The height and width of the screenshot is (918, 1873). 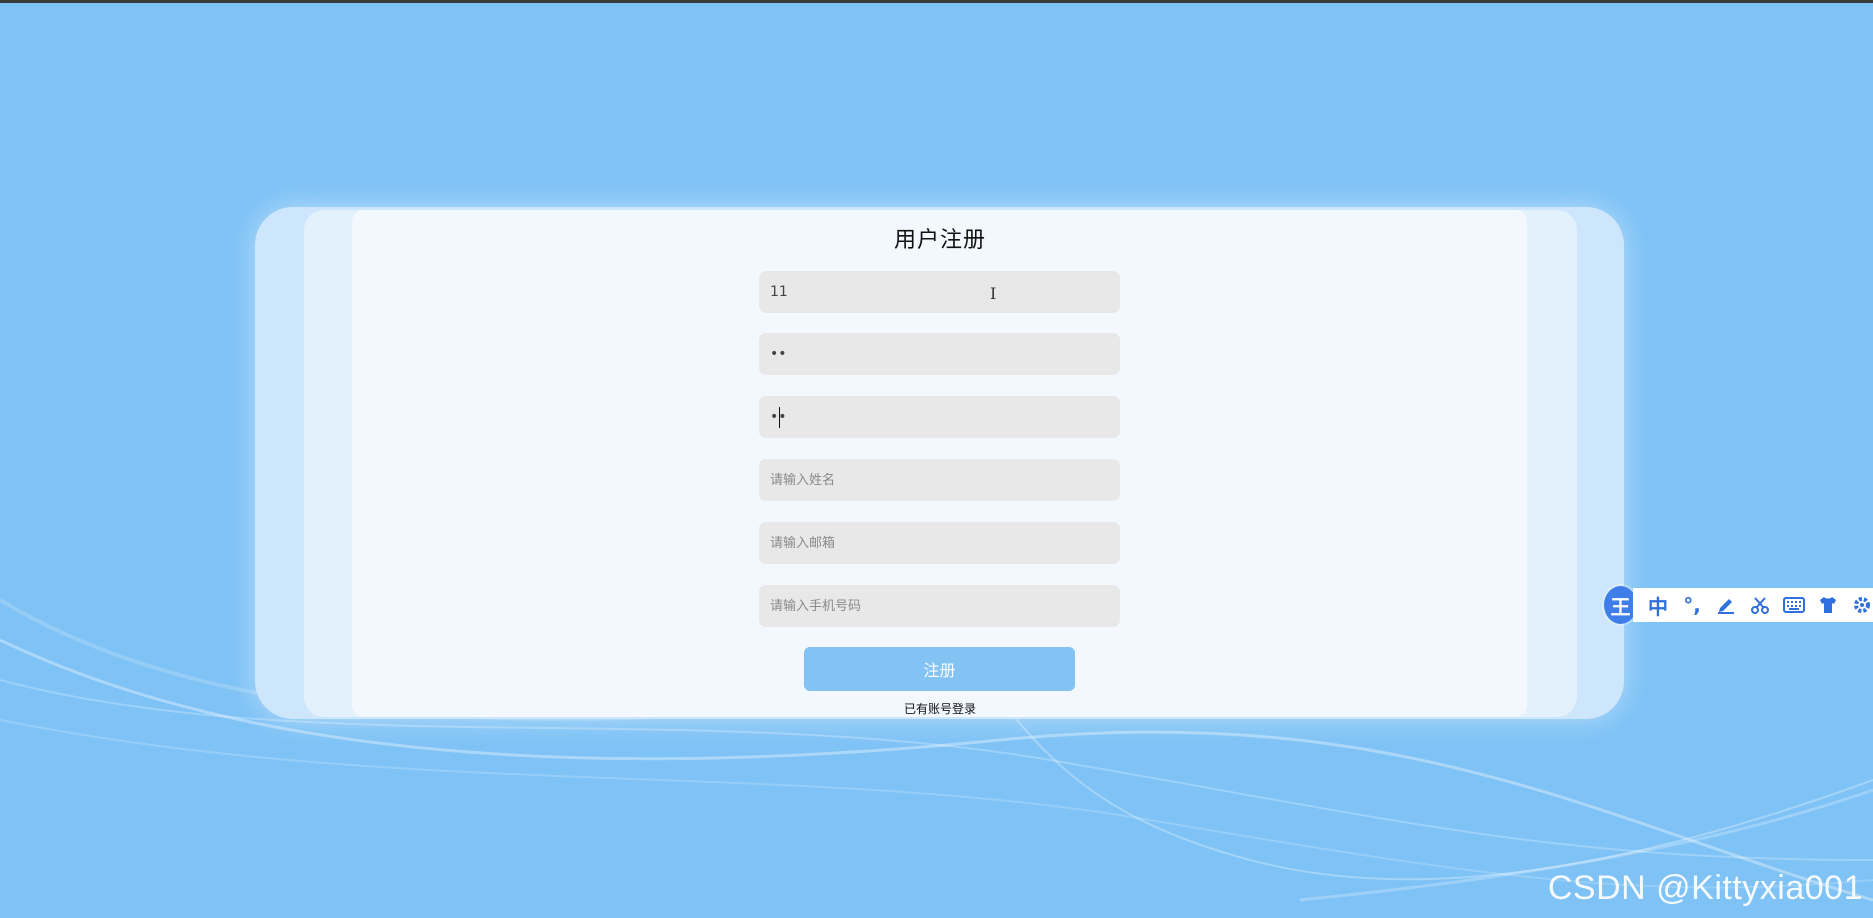 What do you see at coordinates (936, 708) in the screenshot?
I see `login-link: 已有账号登录` at bounding box center [936, 708].